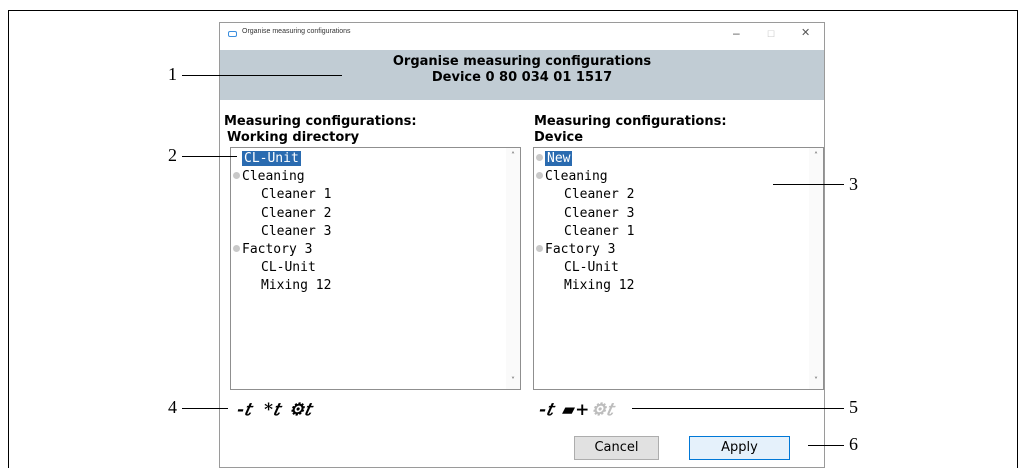  What do you see at coordinates (296, 31) in the screenshot?
I see `window-title: Organise measuring configurations` at bounding box center [296, 31].